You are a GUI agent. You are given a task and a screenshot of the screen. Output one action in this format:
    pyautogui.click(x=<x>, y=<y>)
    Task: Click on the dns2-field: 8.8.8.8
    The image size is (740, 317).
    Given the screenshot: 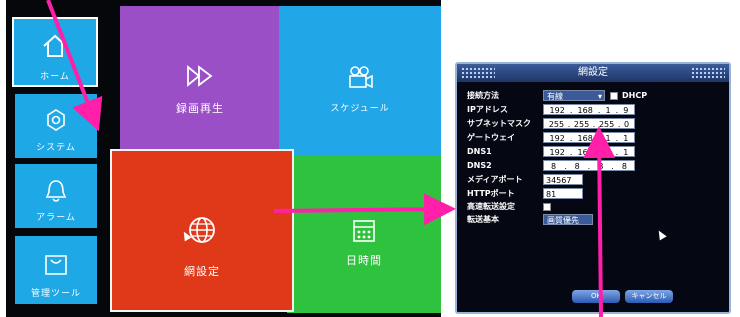 What is the action you would take?
    pyautogui.click(x=589, y=165)
    